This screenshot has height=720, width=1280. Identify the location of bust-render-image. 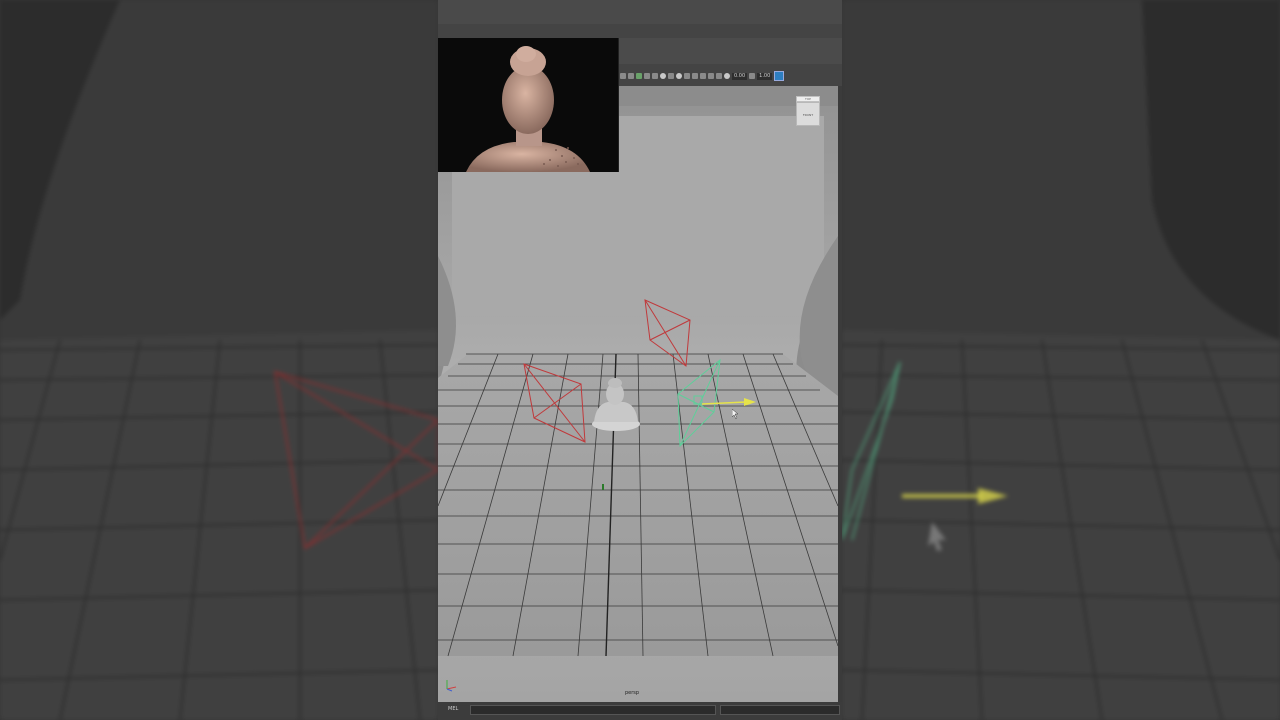
(528, 105).